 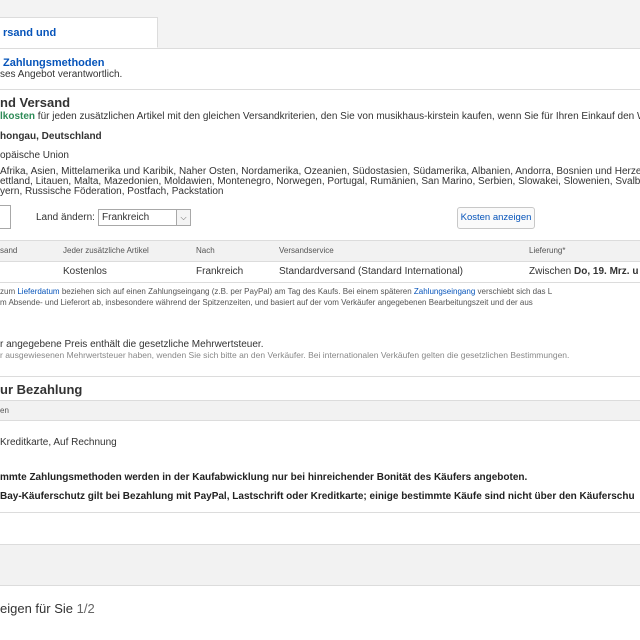 I want to click on country-select-value: Frankreich, so click(x=126, y=217).